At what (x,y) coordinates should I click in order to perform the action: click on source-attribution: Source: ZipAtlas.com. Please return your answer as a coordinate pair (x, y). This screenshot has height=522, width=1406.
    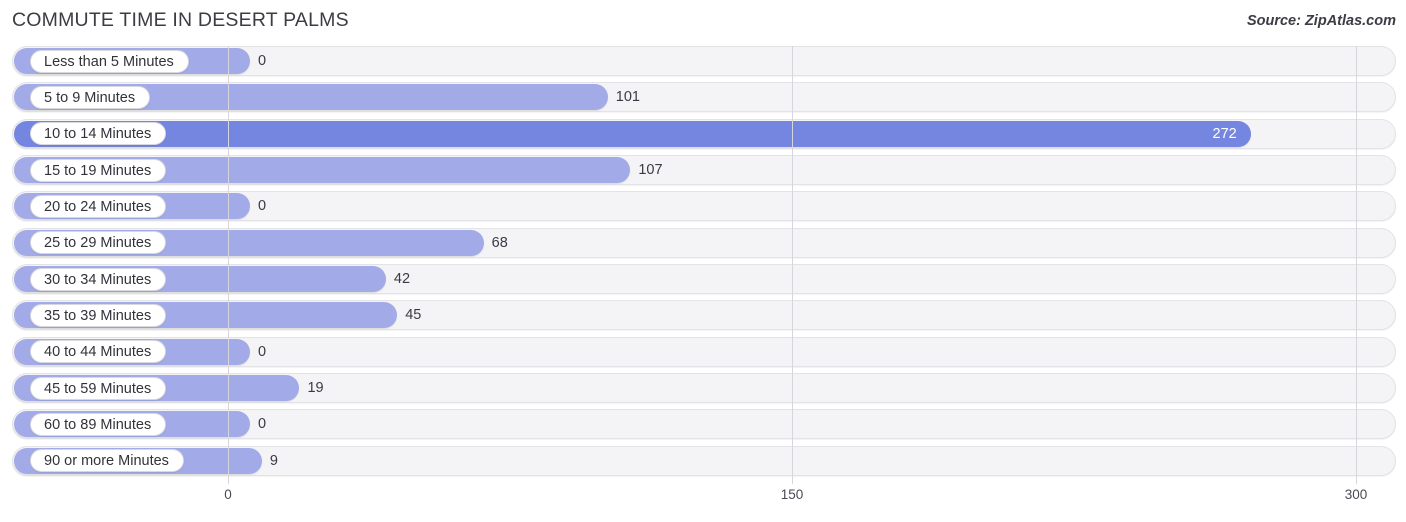
    Looking at the image, I should click on (1321, 21).